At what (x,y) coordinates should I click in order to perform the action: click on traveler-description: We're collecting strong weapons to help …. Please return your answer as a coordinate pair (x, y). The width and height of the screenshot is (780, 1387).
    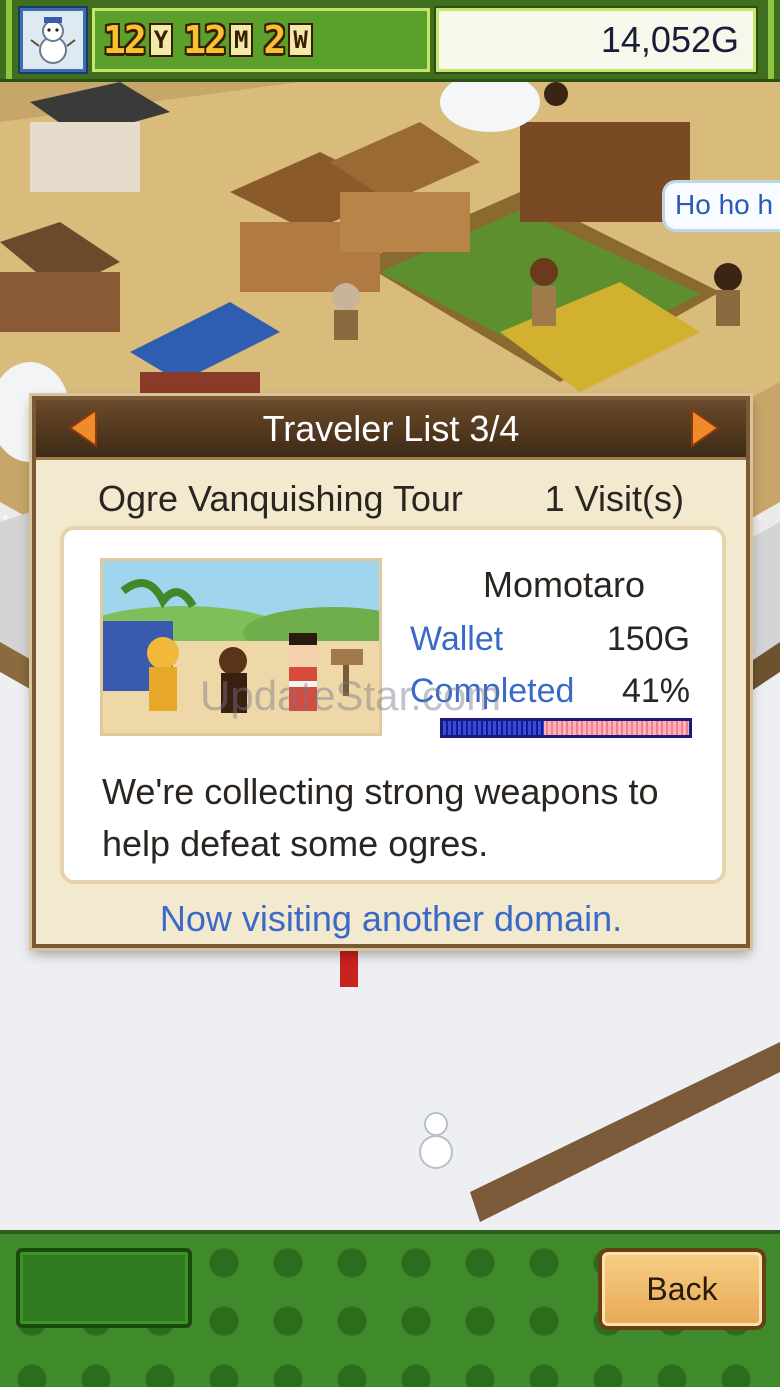
    Looking at the image, I should click on (380, 817).